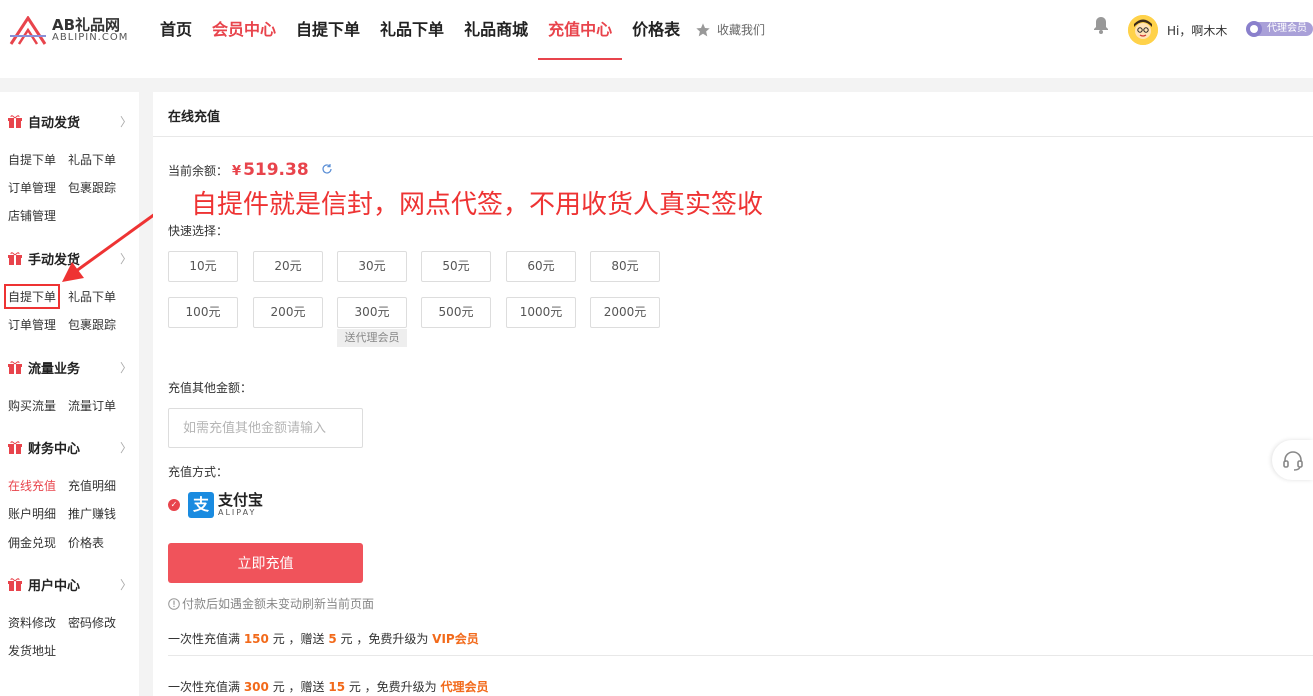  Describe the element at coordinates (372, 312) in the screenshot. I see `amount-option: 300元` at that location.